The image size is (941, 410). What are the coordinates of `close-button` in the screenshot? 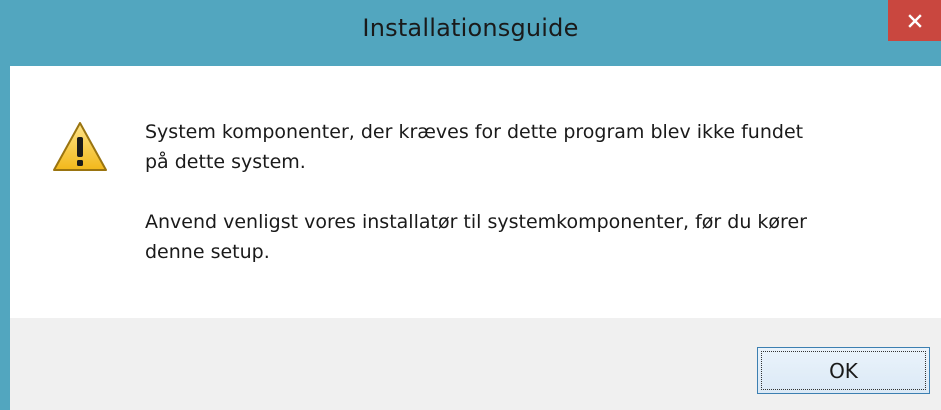 It's located at (914, 20).